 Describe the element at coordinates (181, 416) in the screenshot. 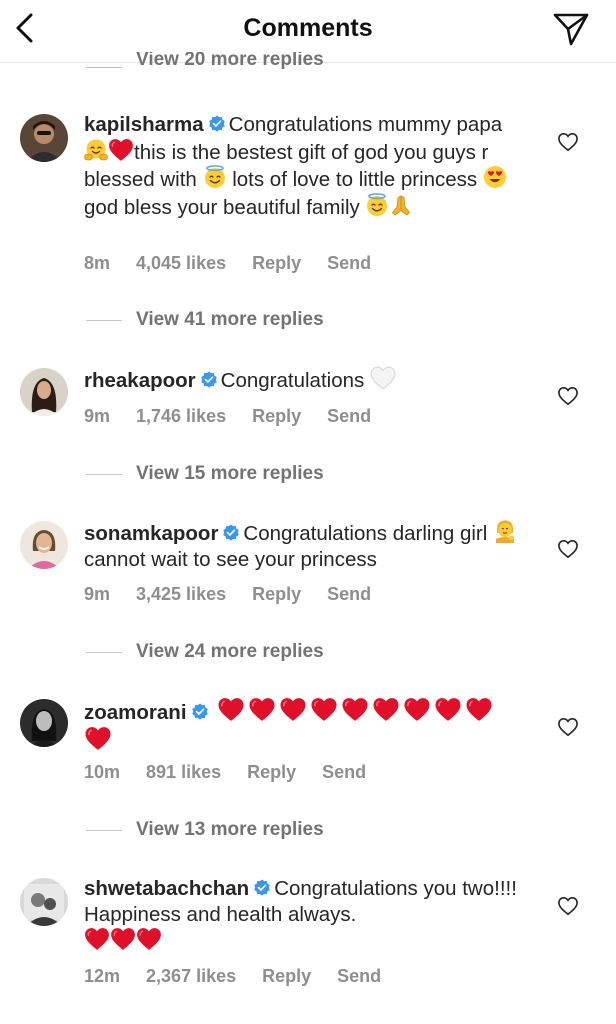

I see `comment-likes: 1,746 likes` at that location.